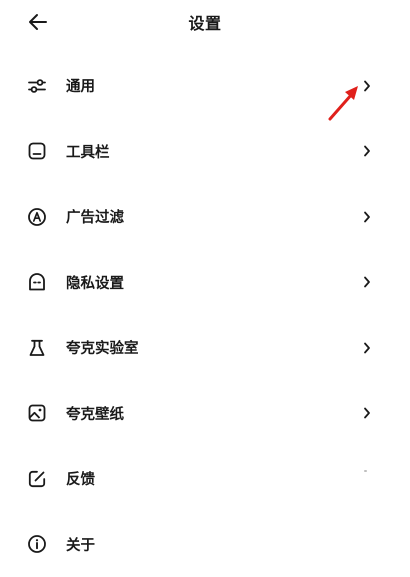  Describe the element at coordinates (205, 152) in the screenshot. I see `menu-item-toolbar: 工具栏` at that location.